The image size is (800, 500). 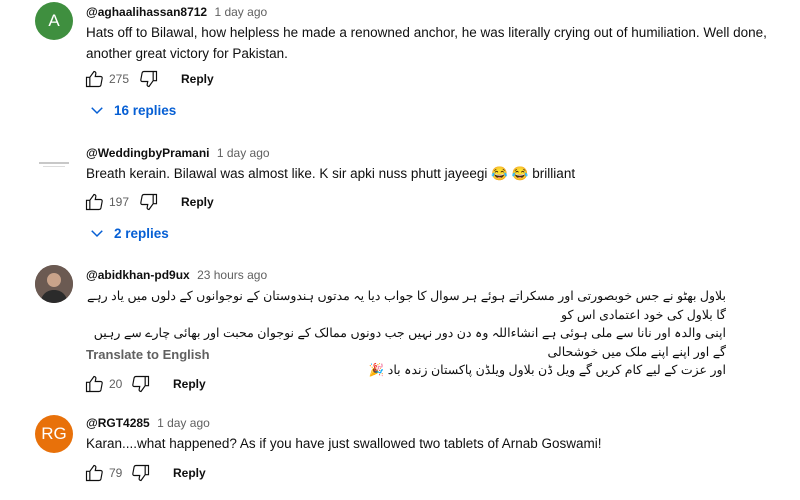 What do you see at coordinates (119, 202) in the screenshot?
I see `like-count: 197` at bounding box center [119, 202].